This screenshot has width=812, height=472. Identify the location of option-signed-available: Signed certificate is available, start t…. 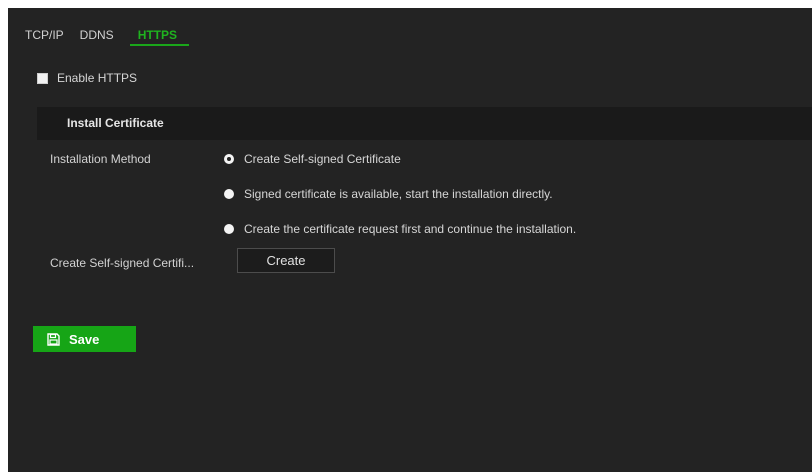
(388, 194).